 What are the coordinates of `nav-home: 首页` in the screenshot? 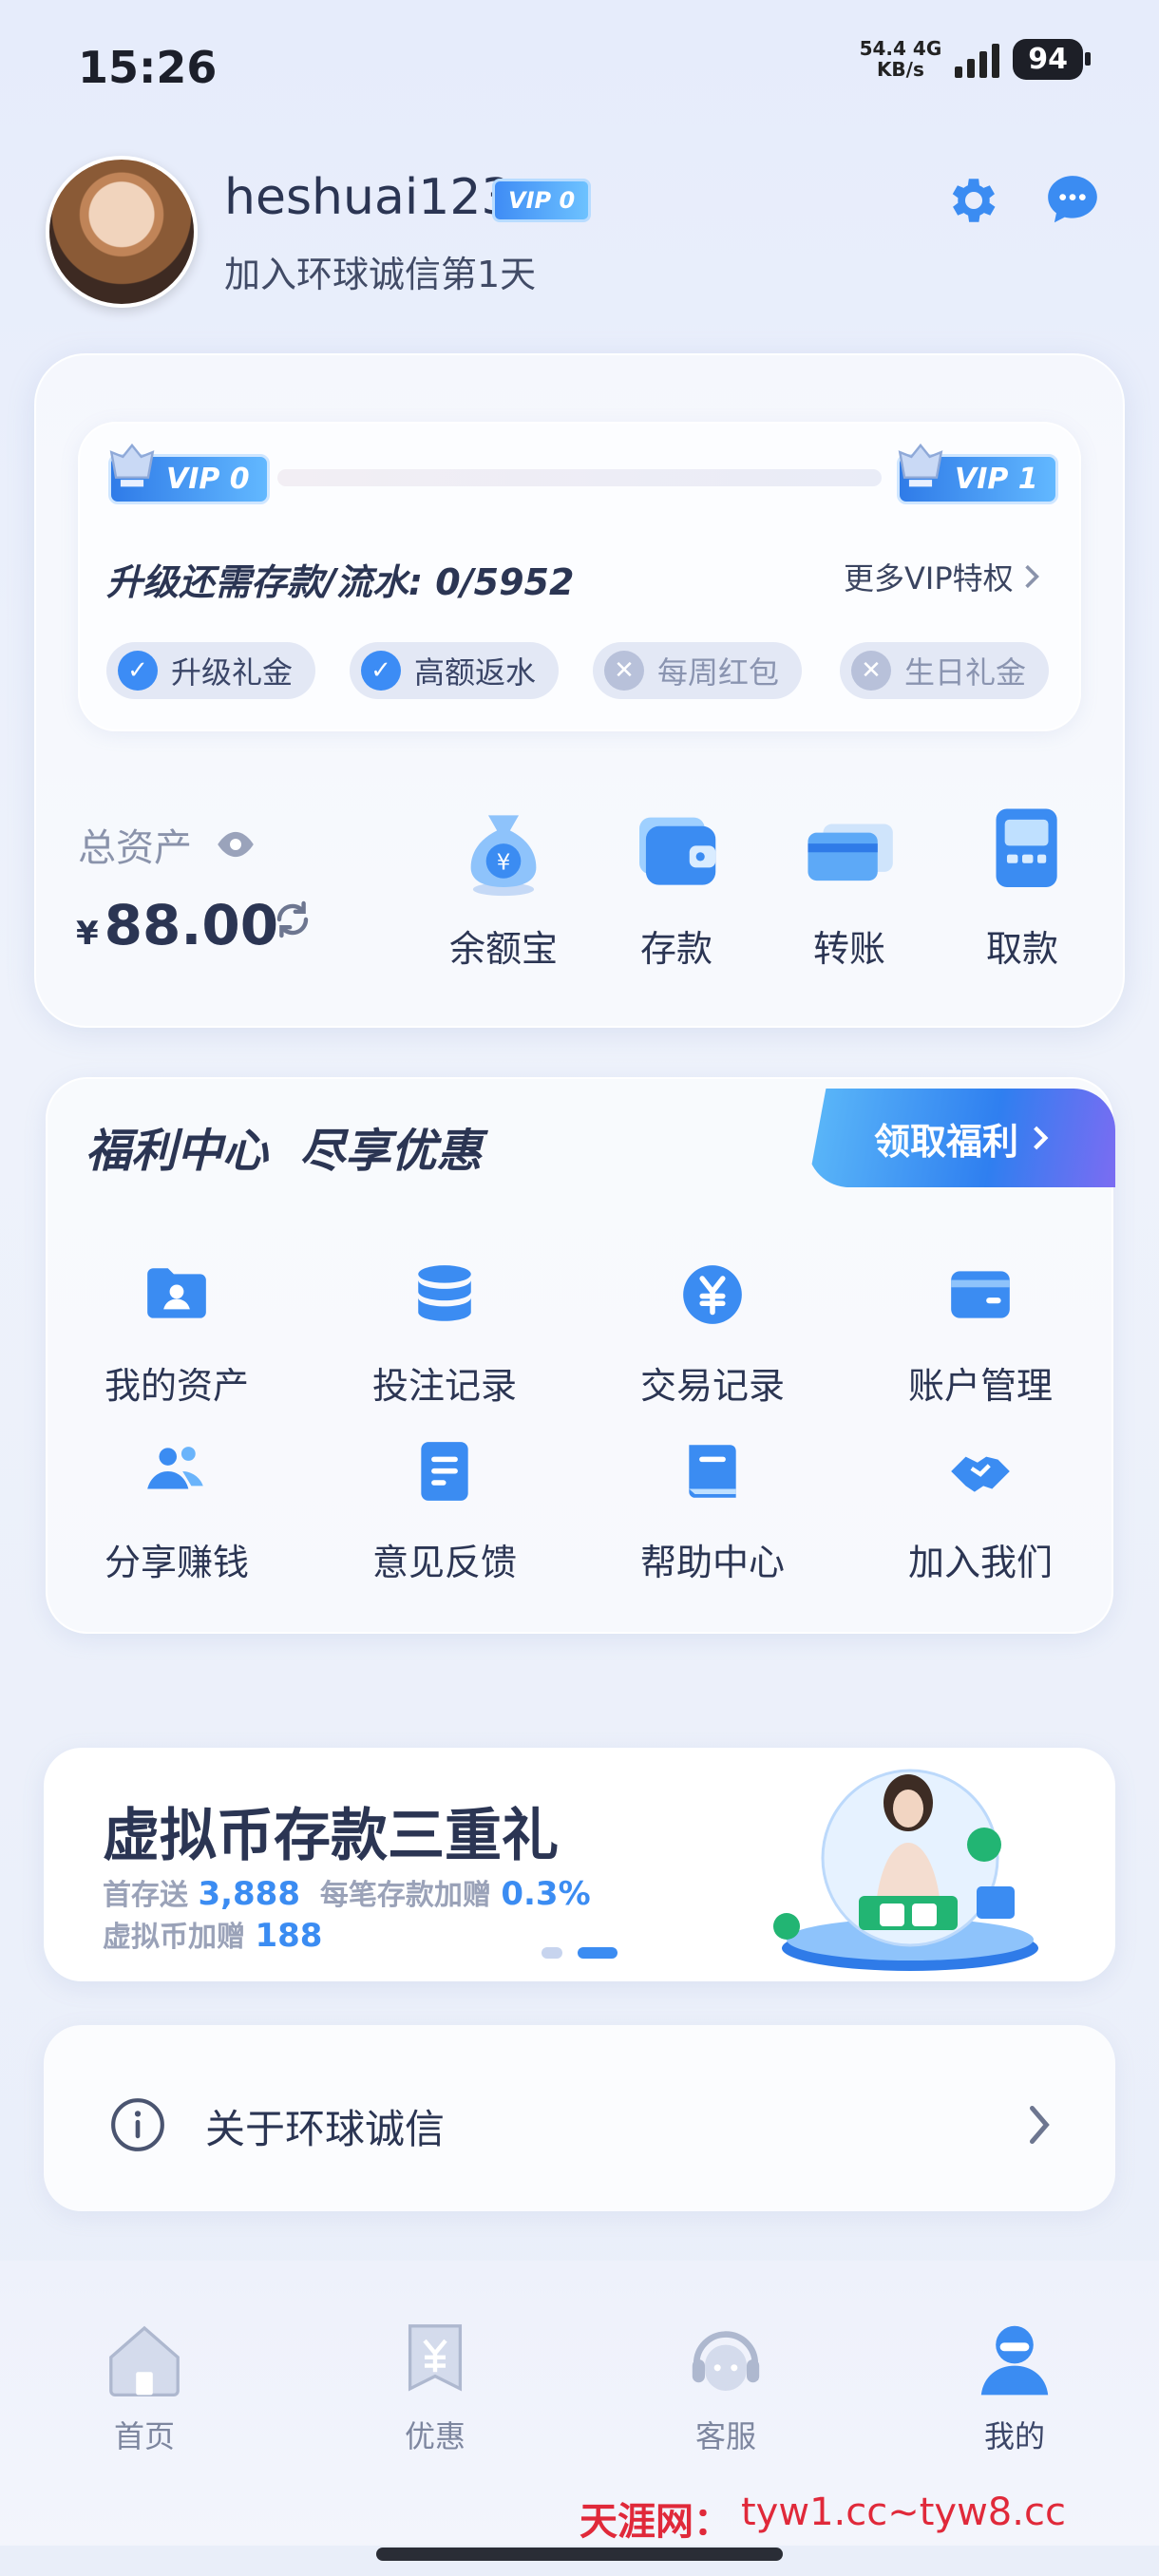 It's located at (144, 2387).